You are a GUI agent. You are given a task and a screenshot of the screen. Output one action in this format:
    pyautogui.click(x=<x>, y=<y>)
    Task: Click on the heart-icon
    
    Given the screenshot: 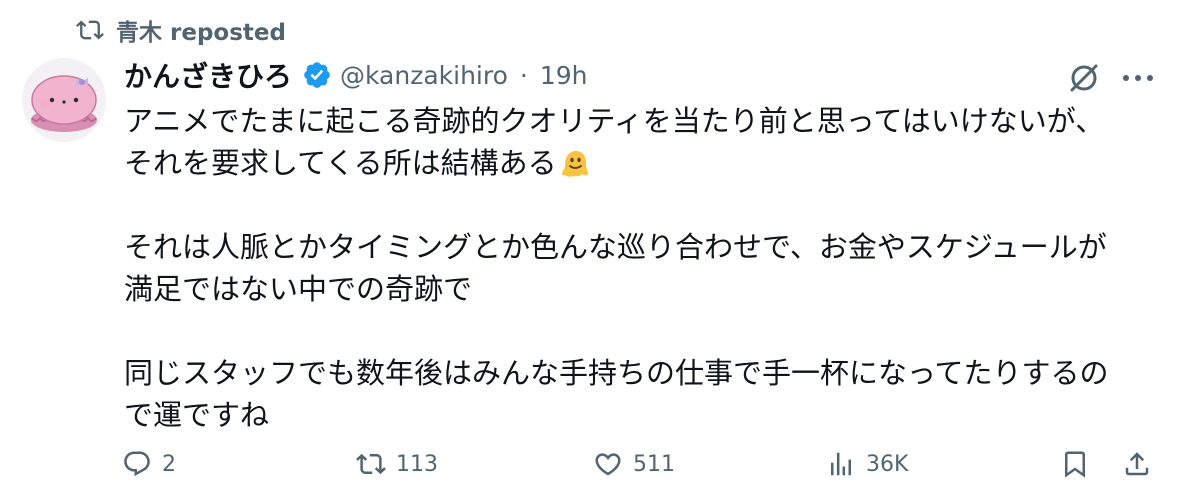 What is the action you would take?
    pyautogui.click(x=608, y=464)
    